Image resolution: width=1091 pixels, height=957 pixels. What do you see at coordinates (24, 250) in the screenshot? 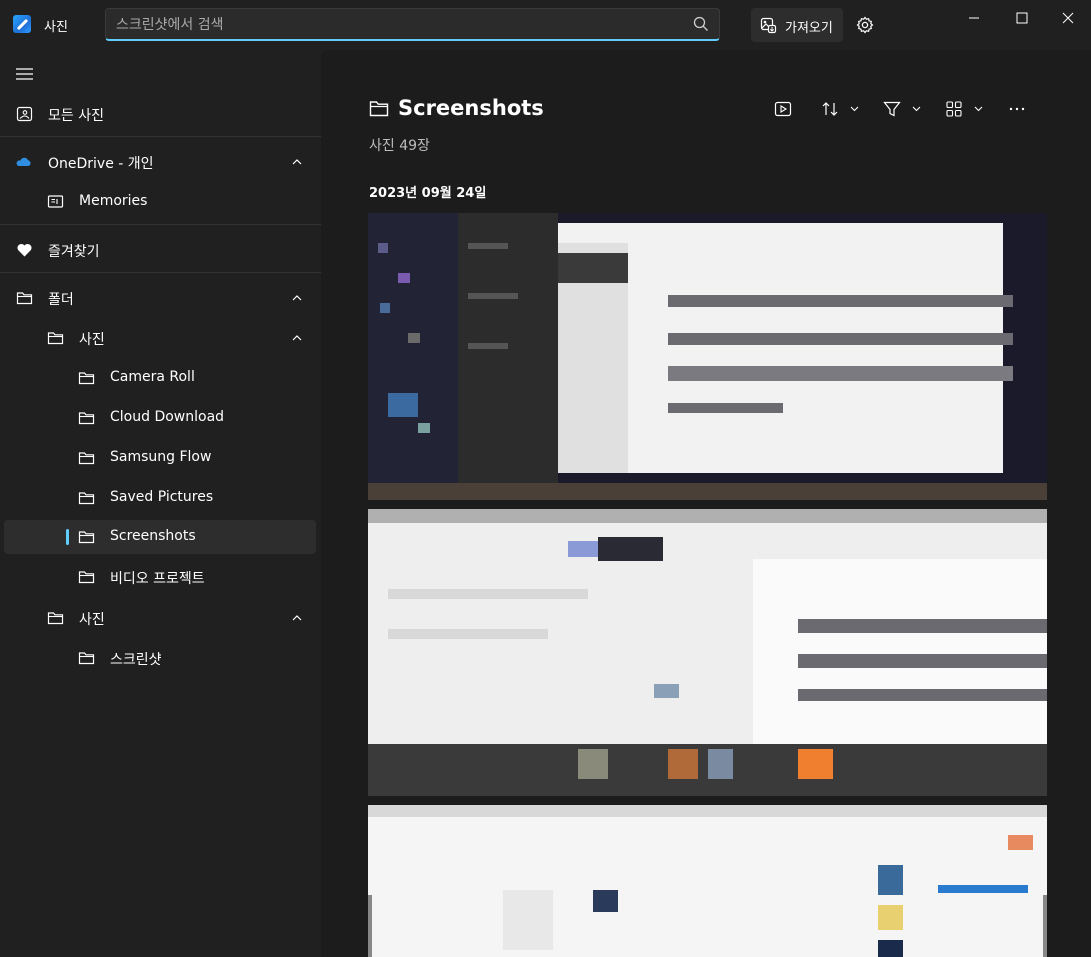
I see `heart-icon` at bounding box center [24, 250].